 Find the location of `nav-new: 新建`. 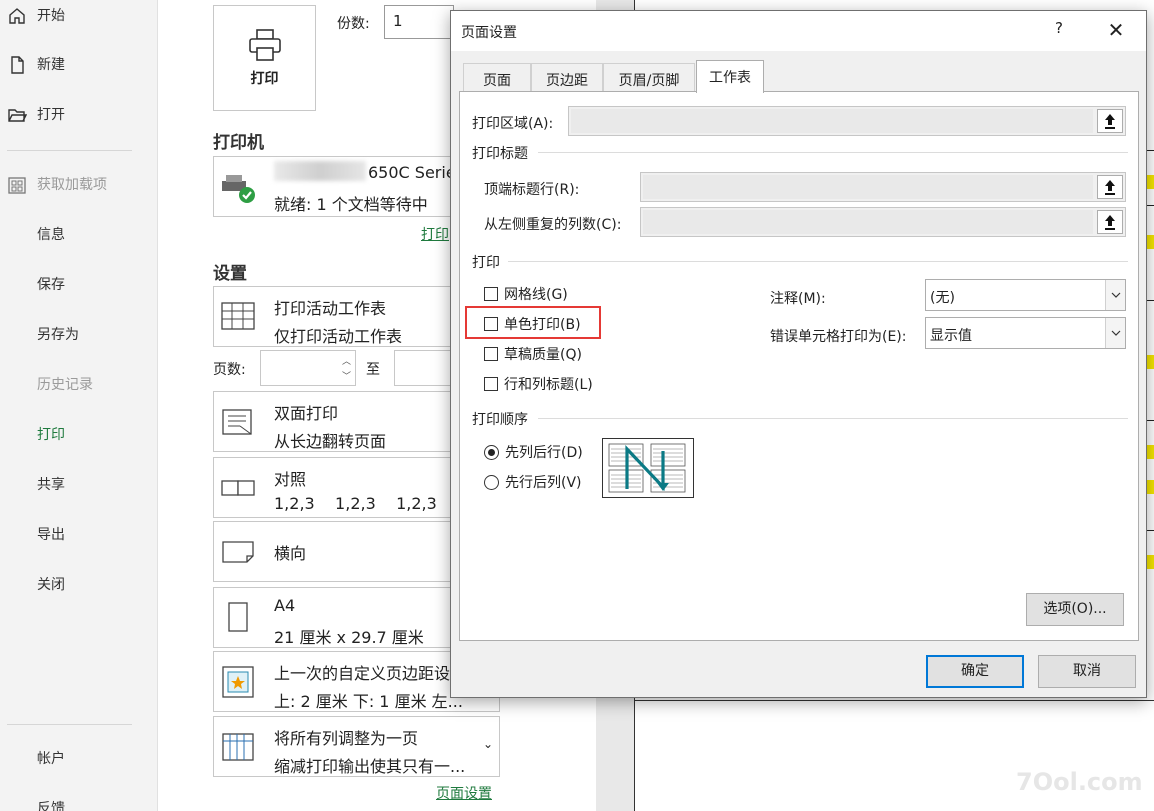

nav-new: 新建 is located at coordinates (79, 64).